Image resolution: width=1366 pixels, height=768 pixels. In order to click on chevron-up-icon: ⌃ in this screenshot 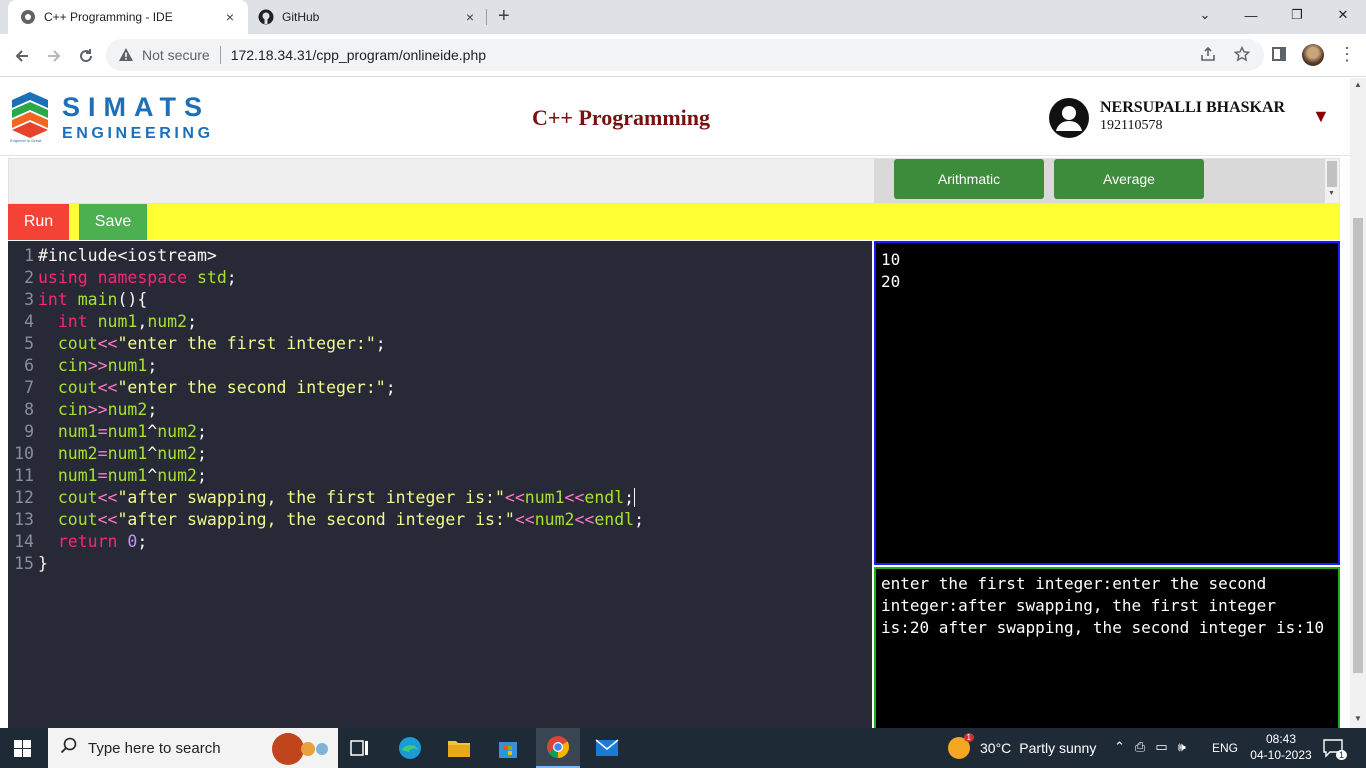, I will do `click(1119, 747)`.